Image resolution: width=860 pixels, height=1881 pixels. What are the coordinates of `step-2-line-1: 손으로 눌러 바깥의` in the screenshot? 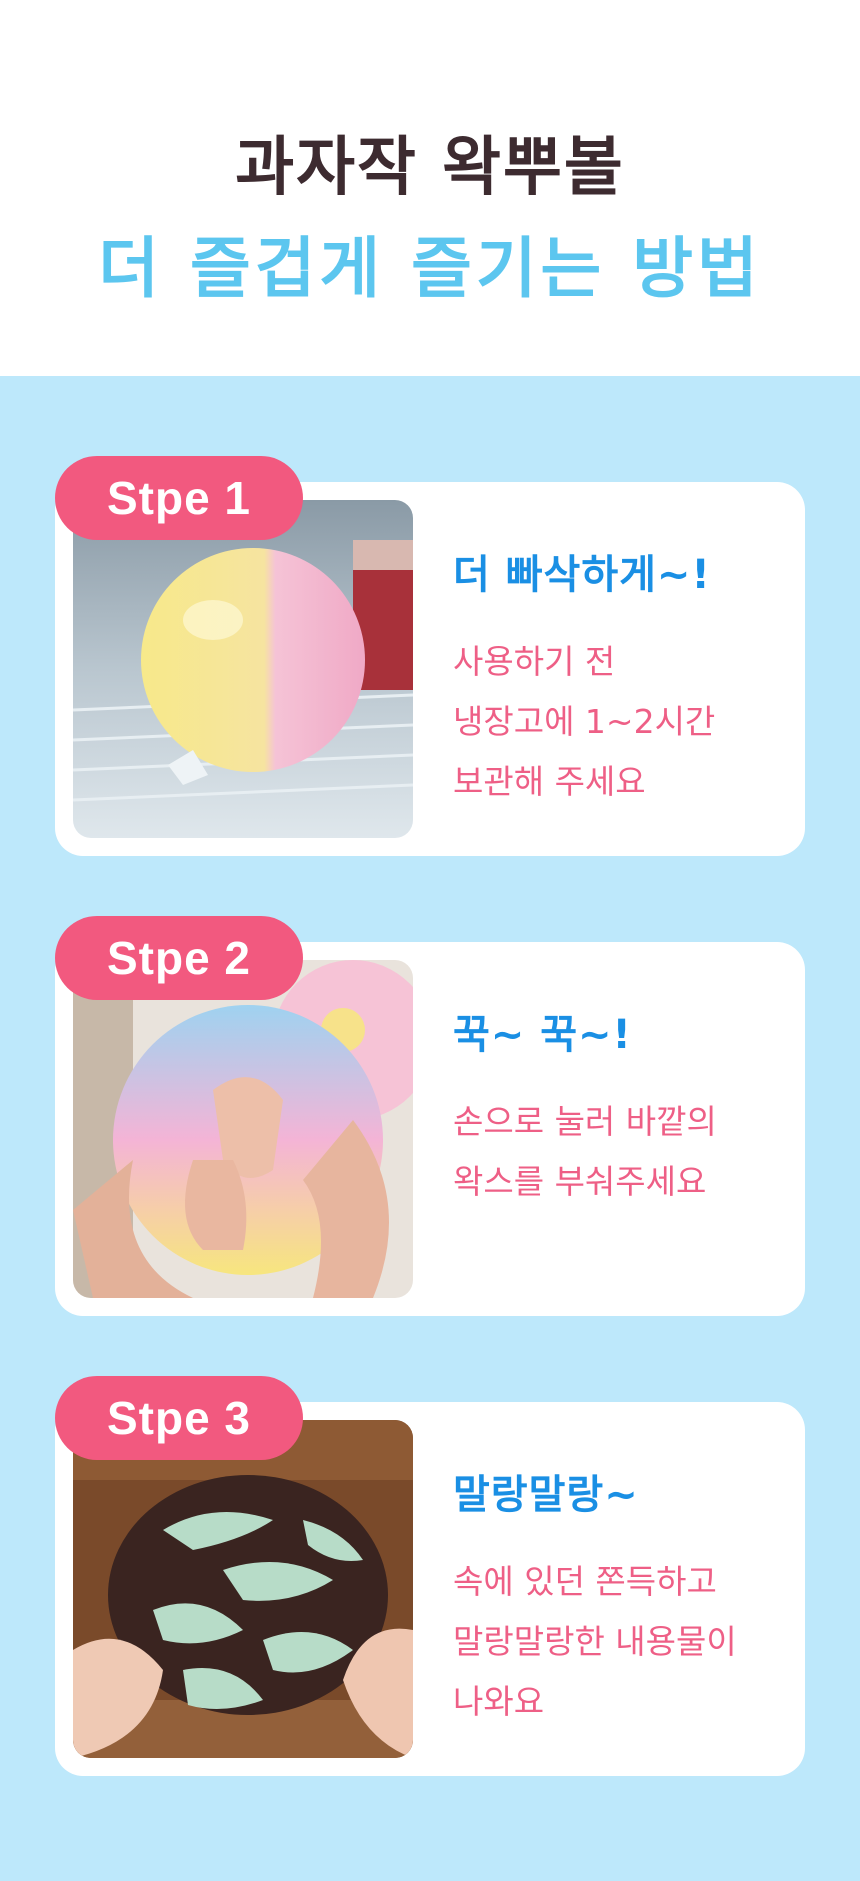 It's located at (585, 1121).